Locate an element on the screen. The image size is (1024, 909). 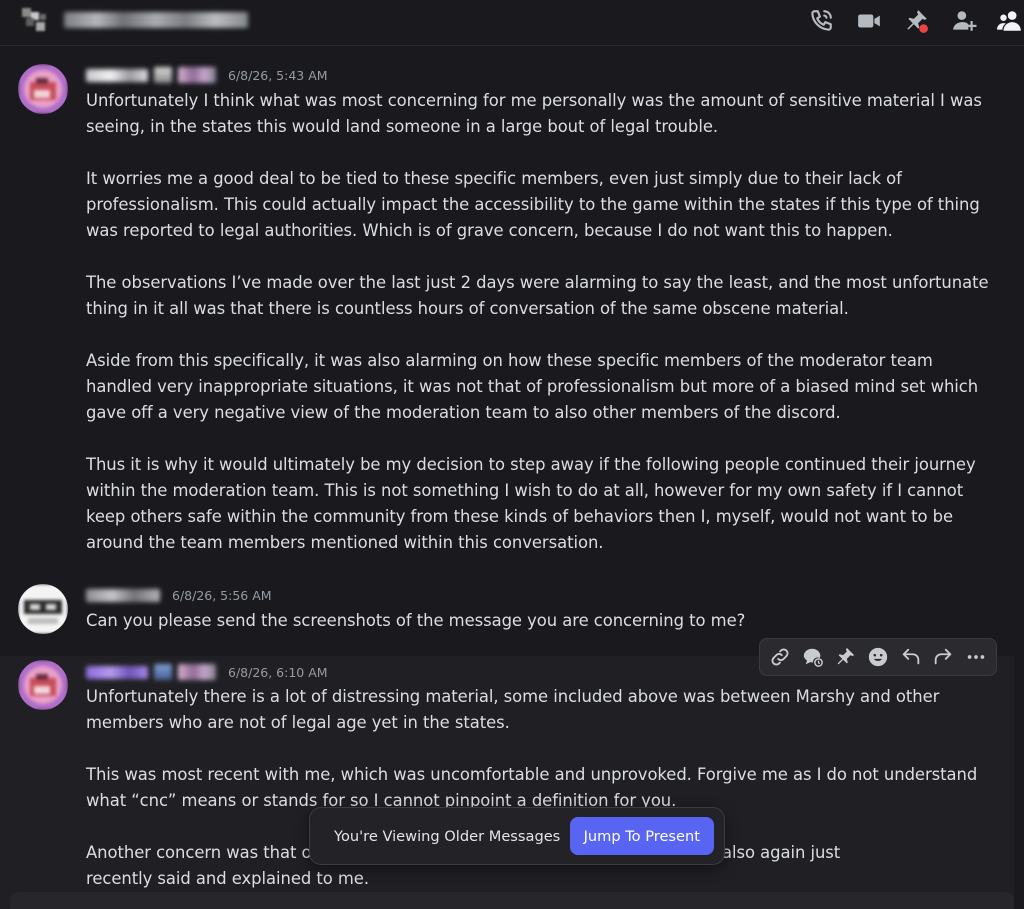
reply-icon is located at coordinates (911, 657).